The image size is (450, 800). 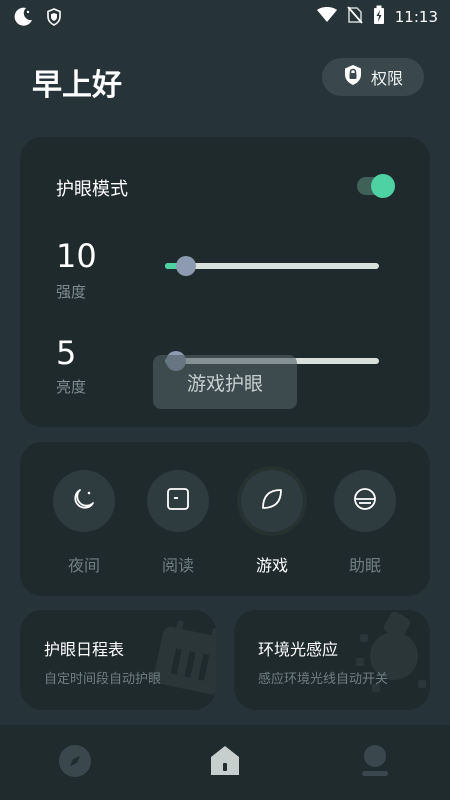 I want to click on permission-button: 权限, so click(x=373, y=77).